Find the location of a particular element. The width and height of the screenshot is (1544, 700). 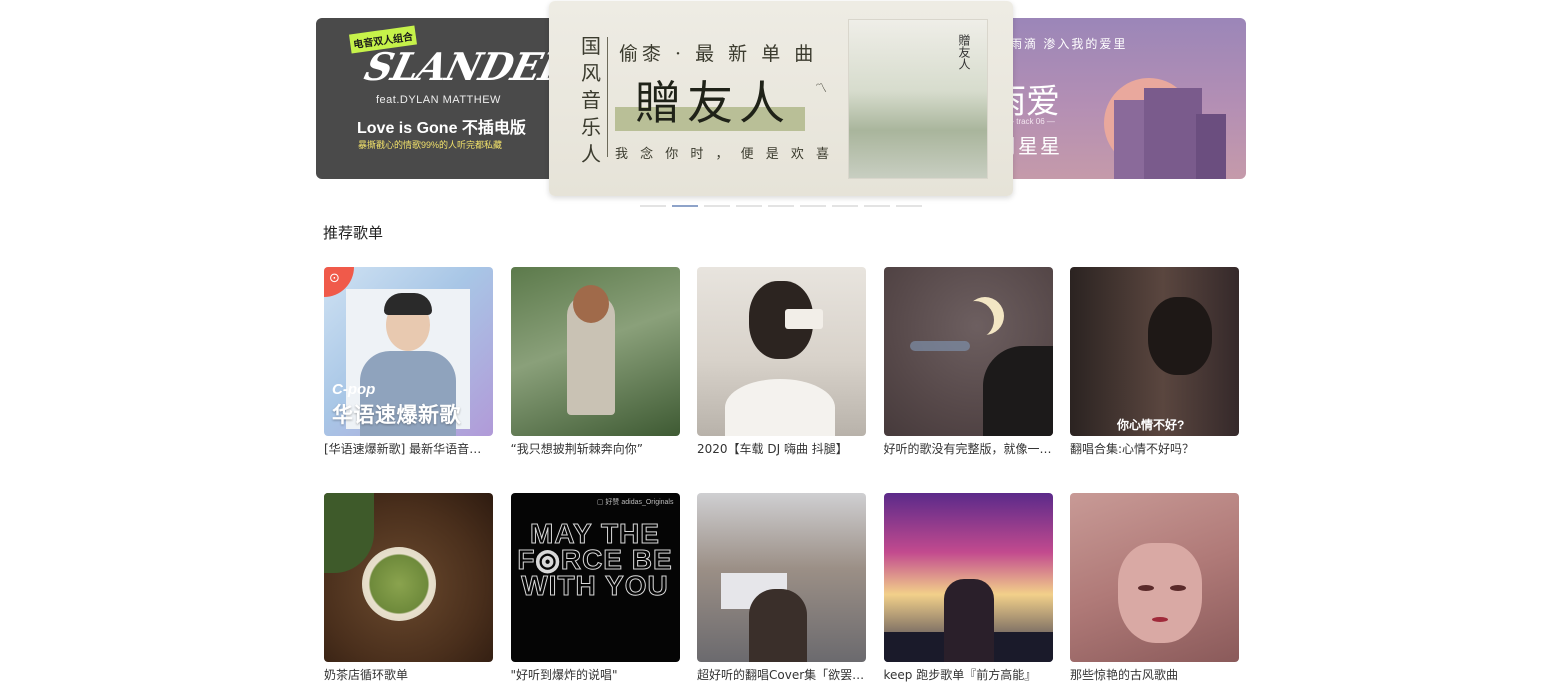

playlist-card: 2020【车载 DJ 嗨曲 抖腿】 is located at coordinates (781, 361).